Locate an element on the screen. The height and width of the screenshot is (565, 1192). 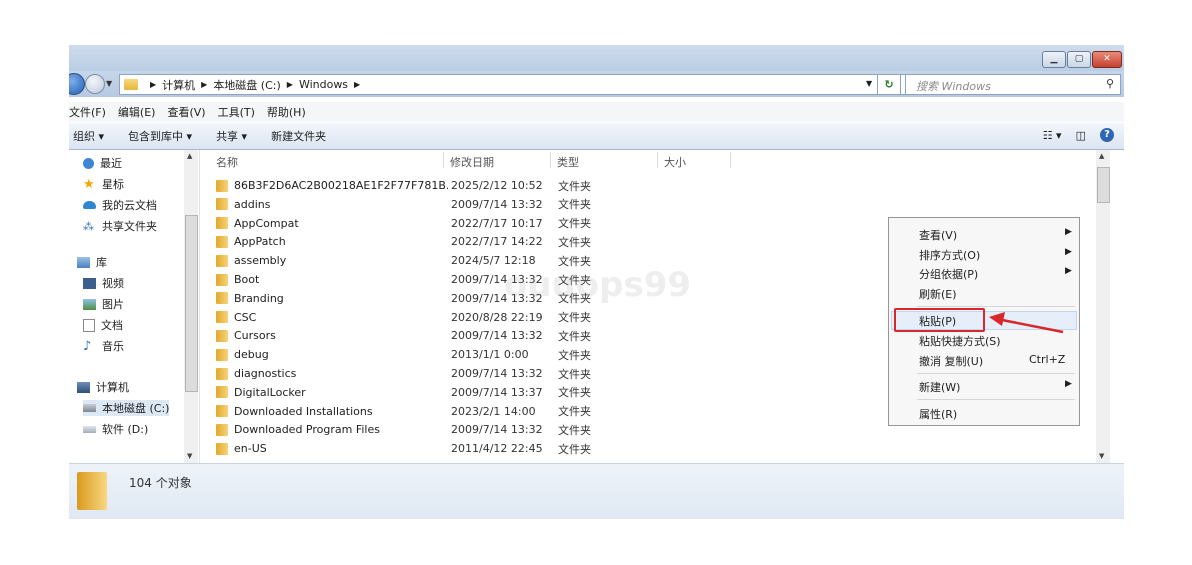
file-date: 2013/1/1 0:00 is located at coordinates (490, 355).